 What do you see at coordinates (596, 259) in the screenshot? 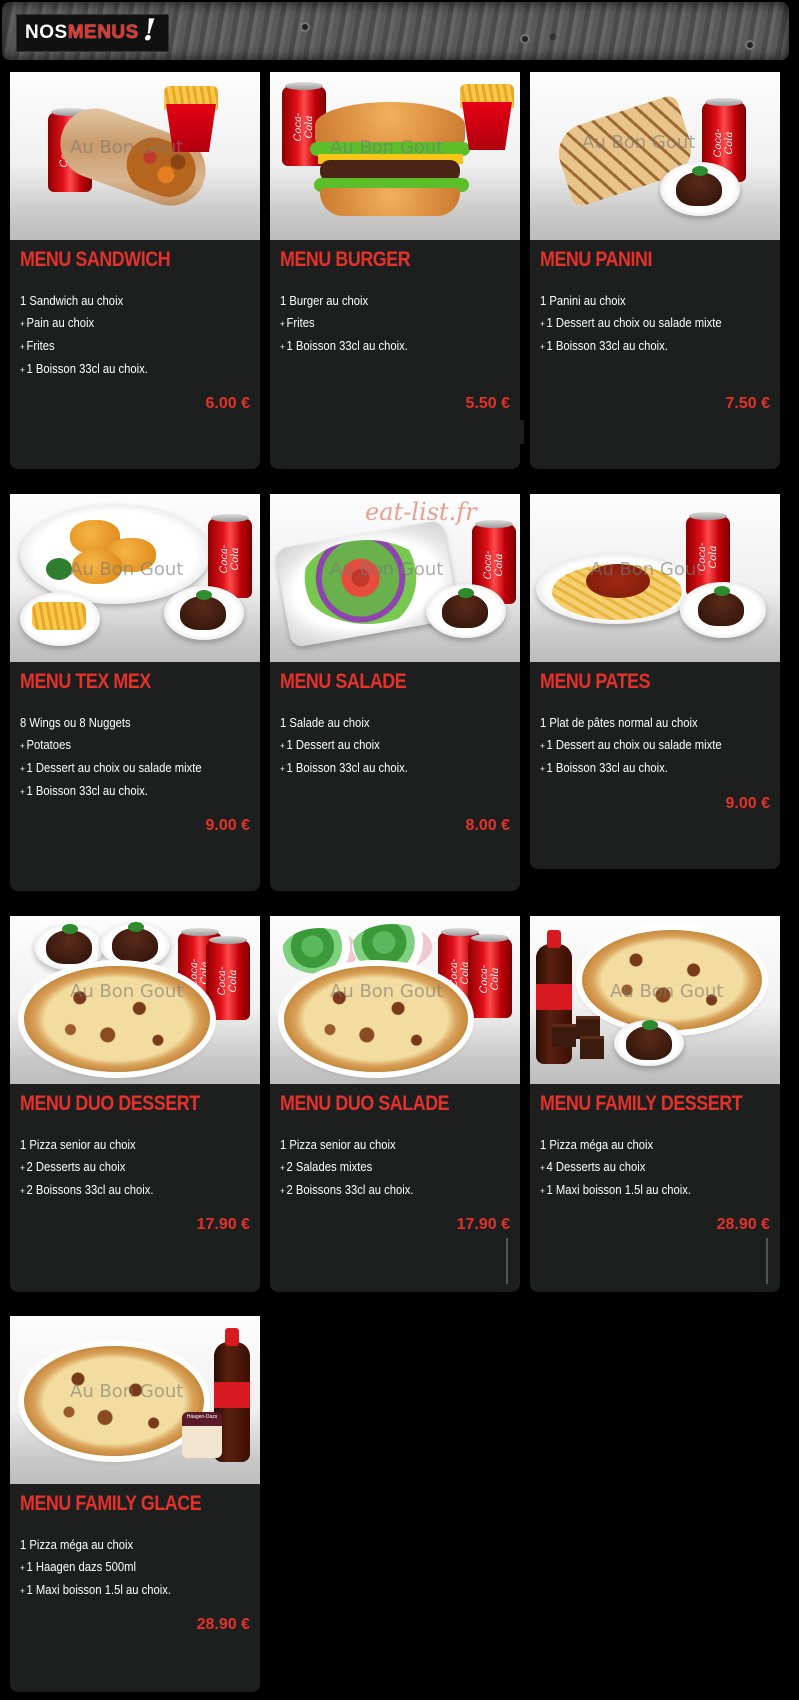
I see `menu-title: MENU PANINI` at bounding box center [596, 259].